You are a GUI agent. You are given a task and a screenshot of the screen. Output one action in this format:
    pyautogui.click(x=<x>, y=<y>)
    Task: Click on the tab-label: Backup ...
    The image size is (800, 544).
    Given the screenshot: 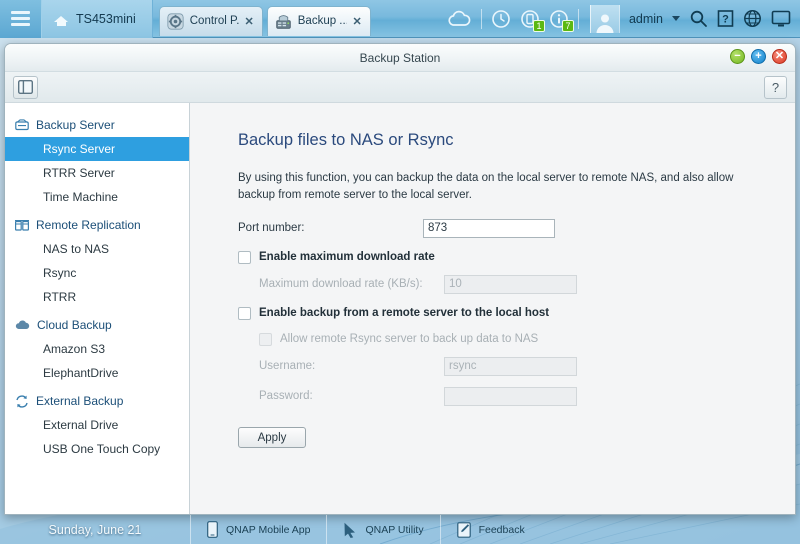 What is the action you would take?
    pyautogui.click(x=322, y=21)
    